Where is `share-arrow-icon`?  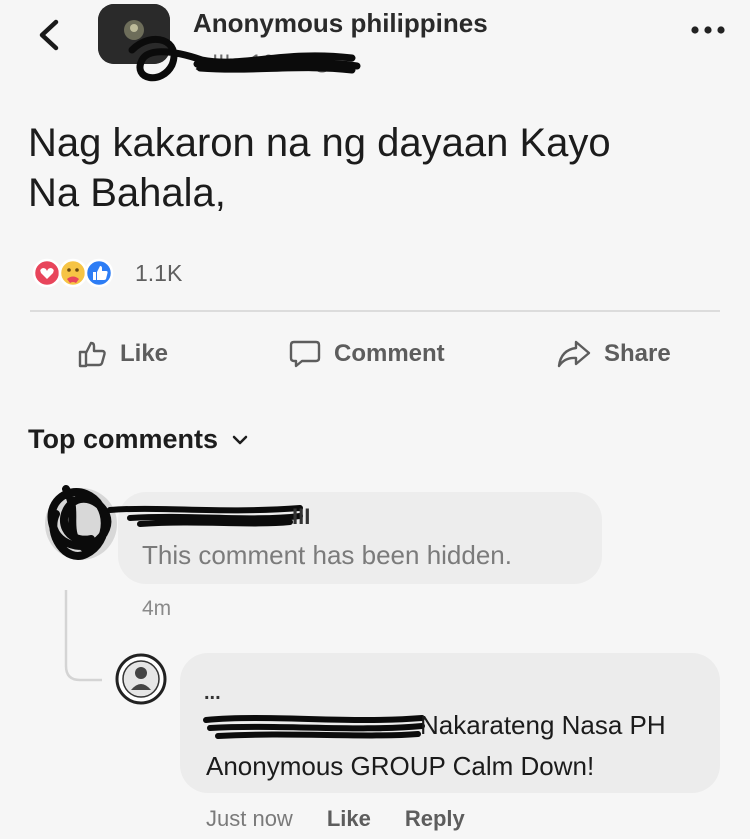
share-arrow-icon is located at coordinates (574, 354).